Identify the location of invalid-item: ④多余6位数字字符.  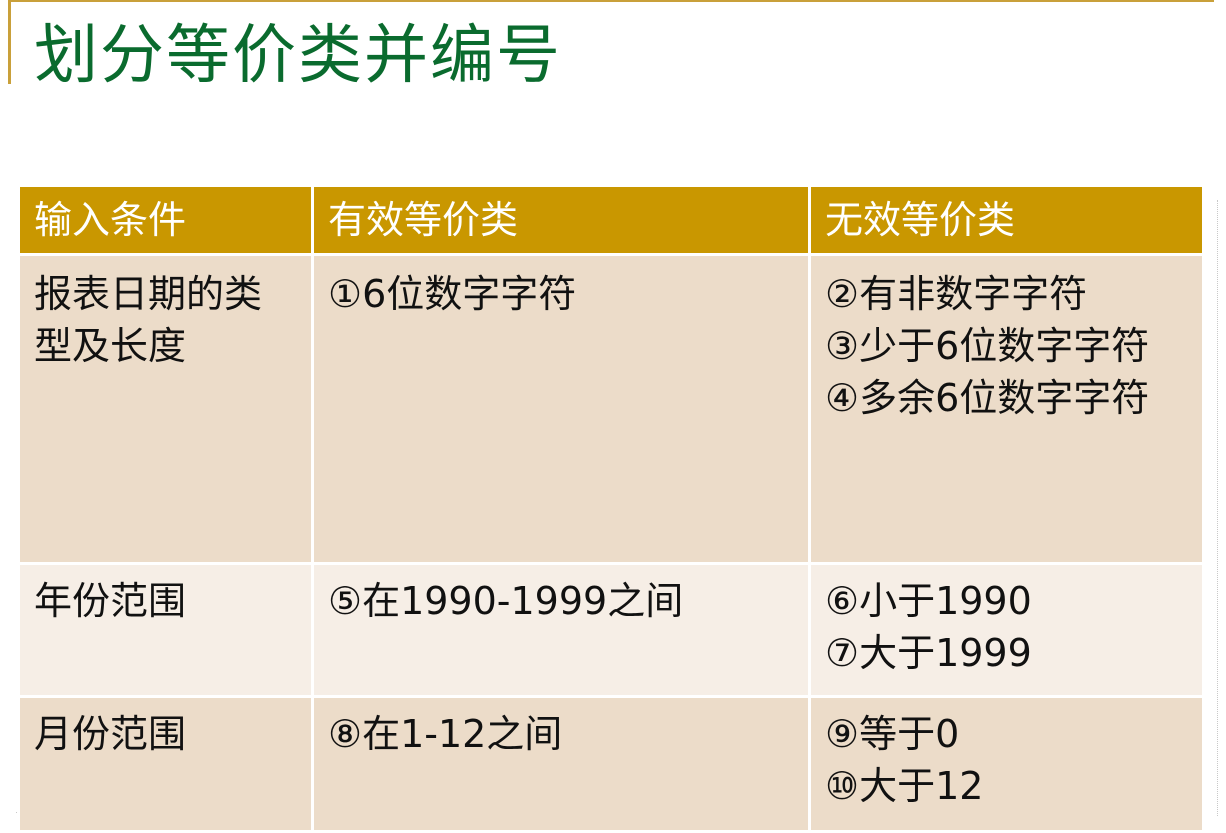
(987, 398).